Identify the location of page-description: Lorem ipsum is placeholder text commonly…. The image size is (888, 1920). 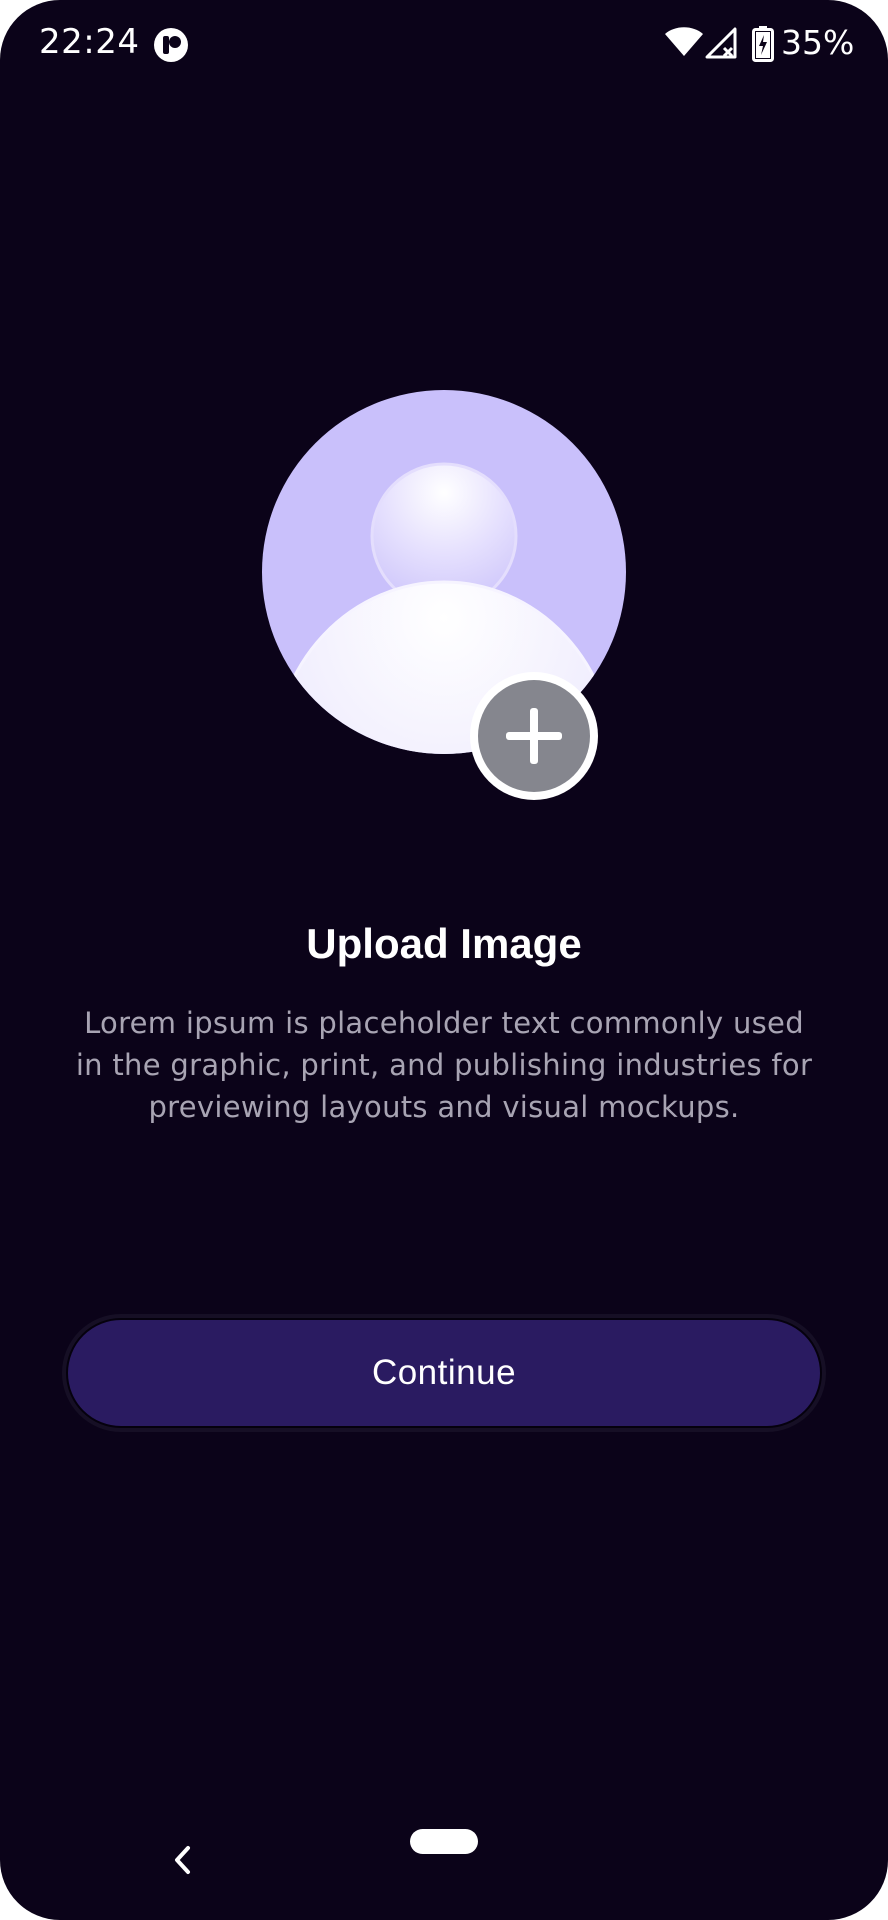
(444, 1065).